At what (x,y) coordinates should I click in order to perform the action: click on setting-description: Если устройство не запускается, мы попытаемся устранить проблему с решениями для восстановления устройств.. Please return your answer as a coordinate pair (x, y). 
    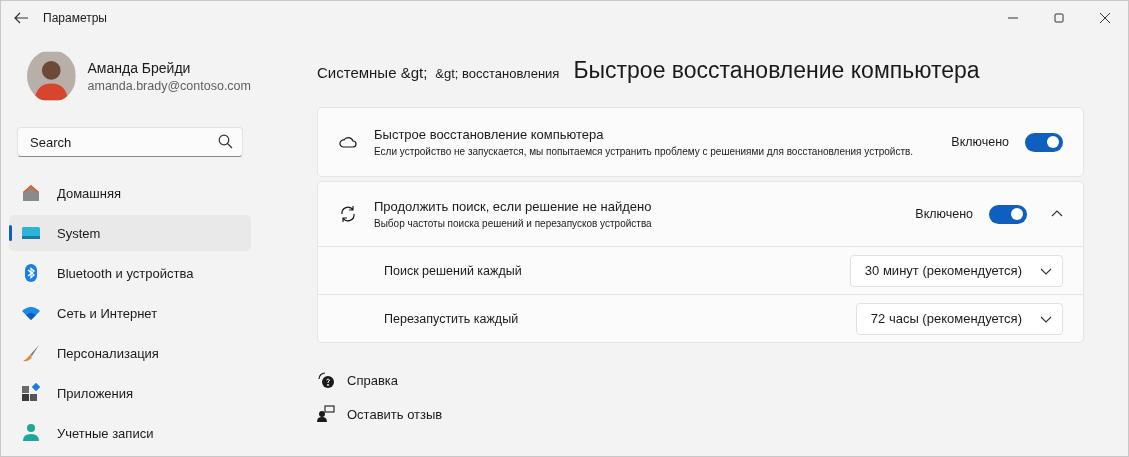
    Looking at the image, I should click on (644, 151).